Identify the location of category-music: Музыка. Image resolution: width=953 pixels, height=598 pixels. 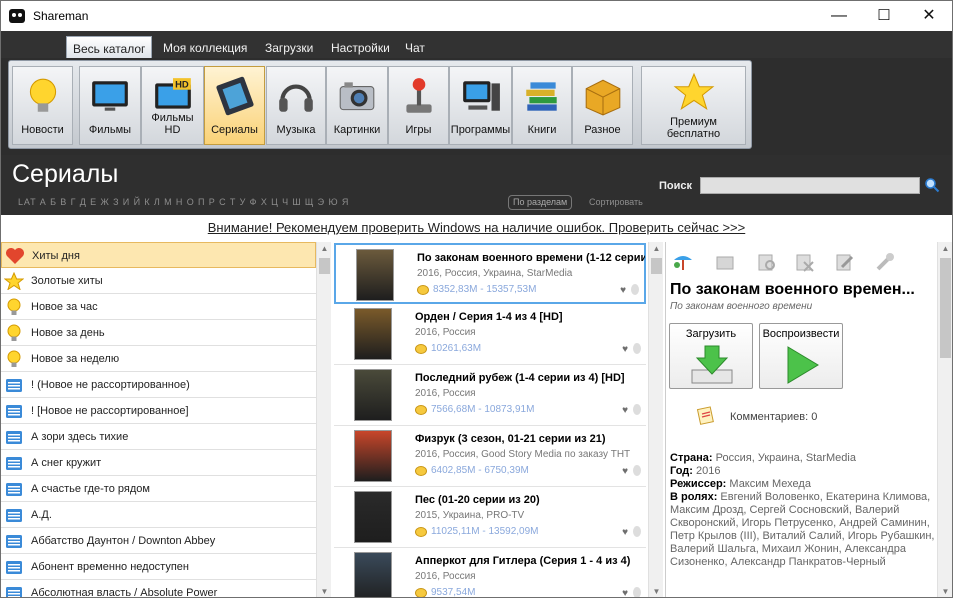
(296, 105).